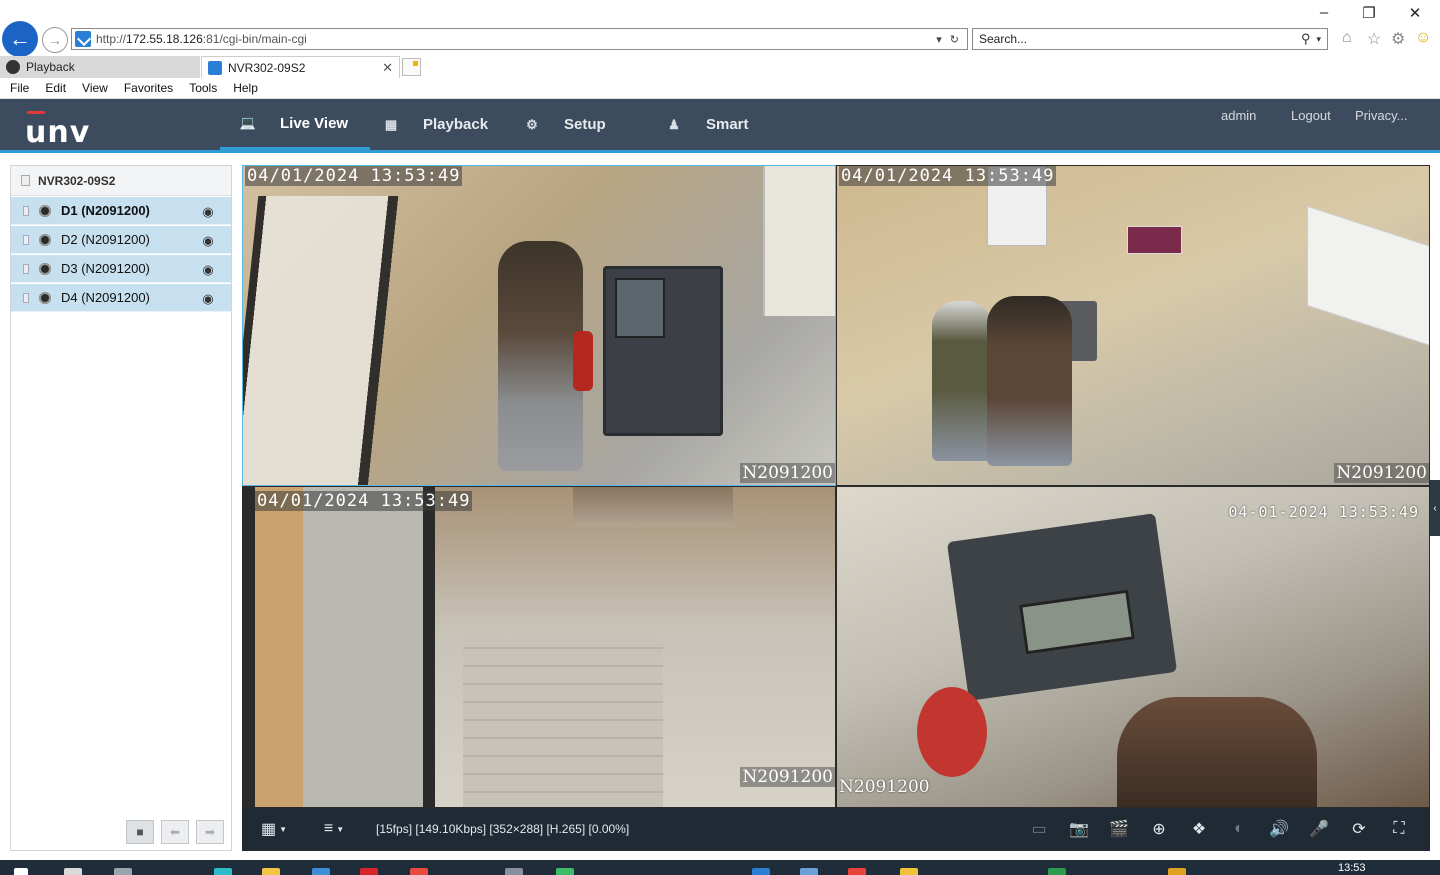  What do you see at coordinates (271, 871) in the screenshot?
I see `folder-icon` at bounding box center [271, 871].